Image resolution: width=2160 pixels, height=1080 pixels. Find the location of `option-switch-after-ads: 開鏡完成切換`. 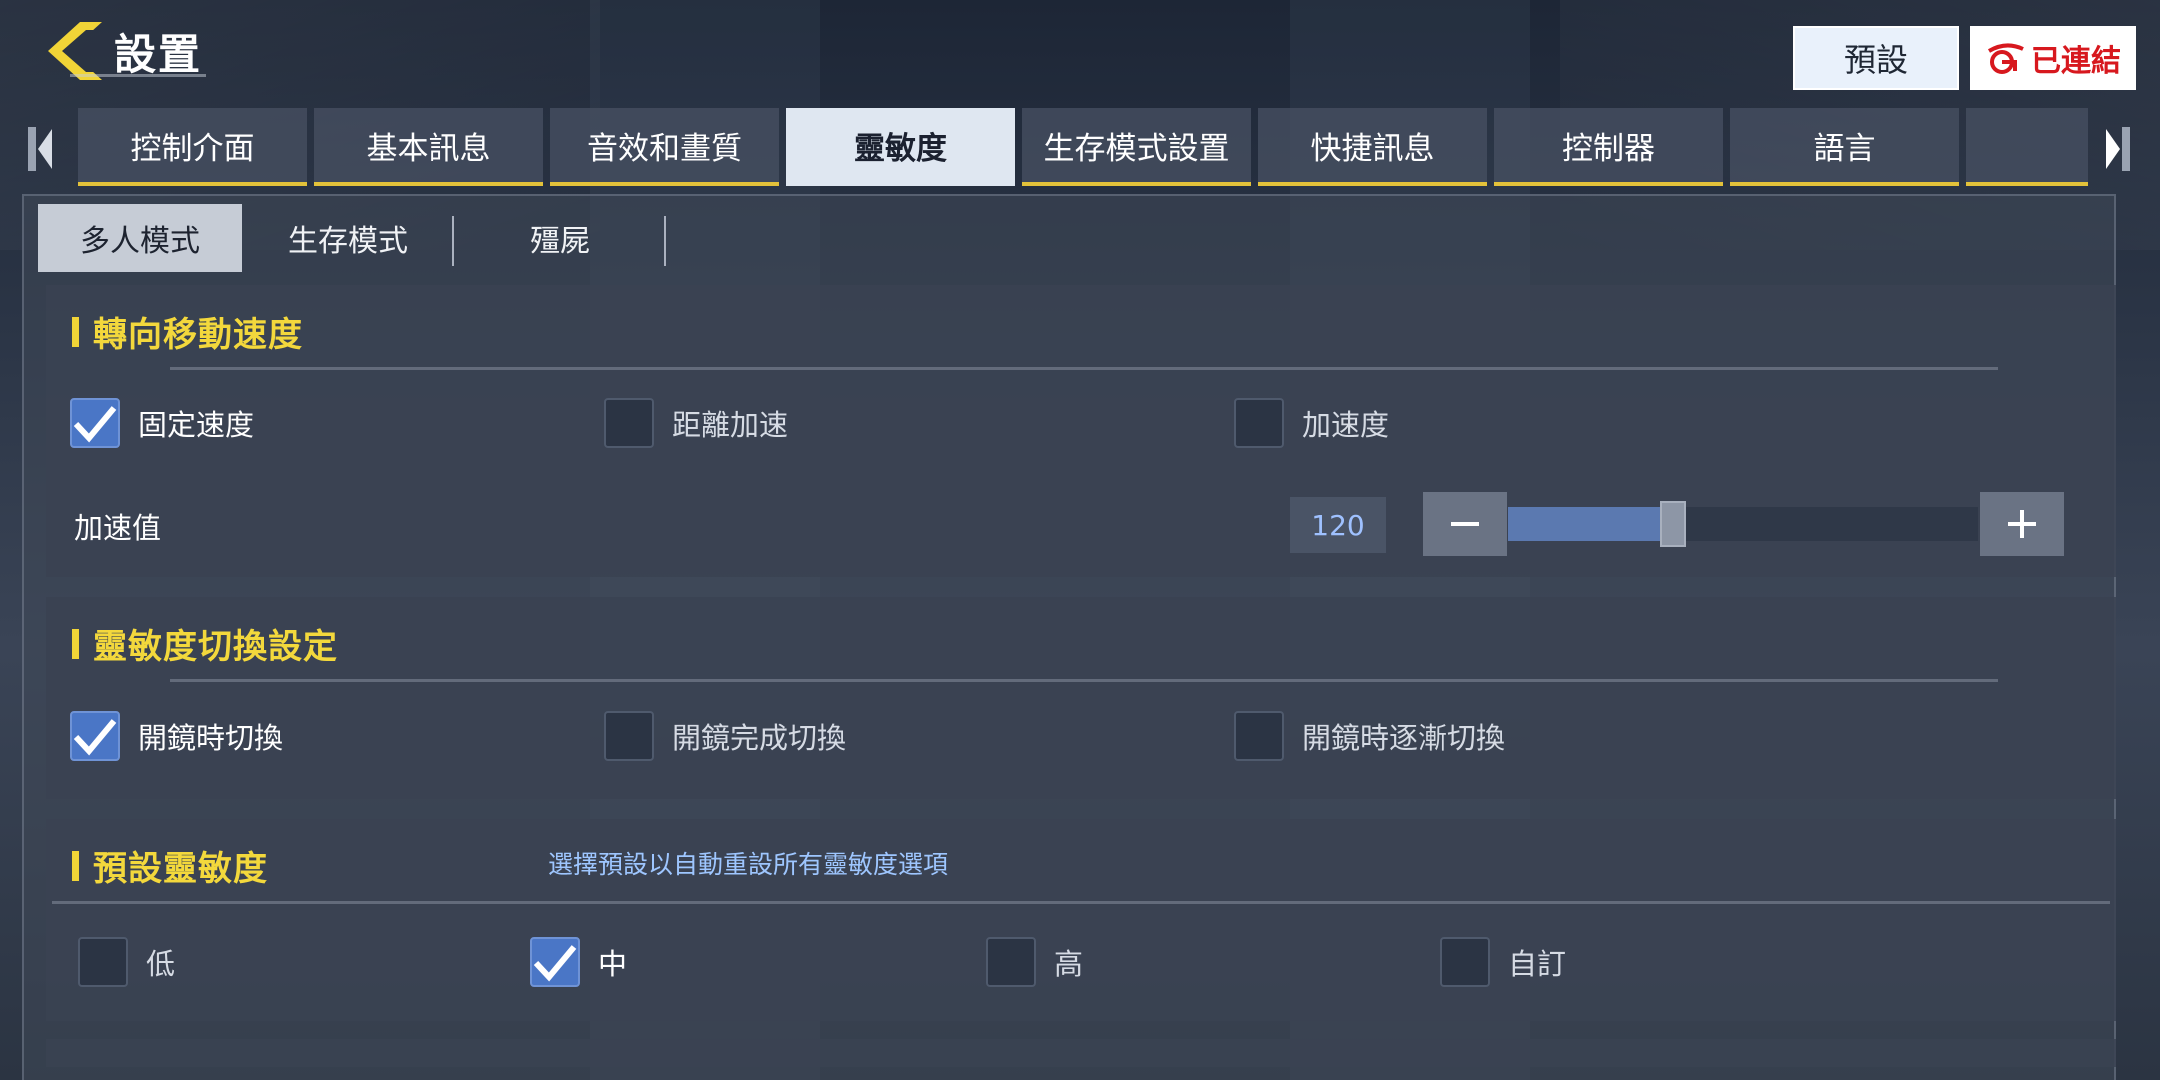

option-switch-after-ads: 開鏡完成切換 is located at coordinates (725, 736).